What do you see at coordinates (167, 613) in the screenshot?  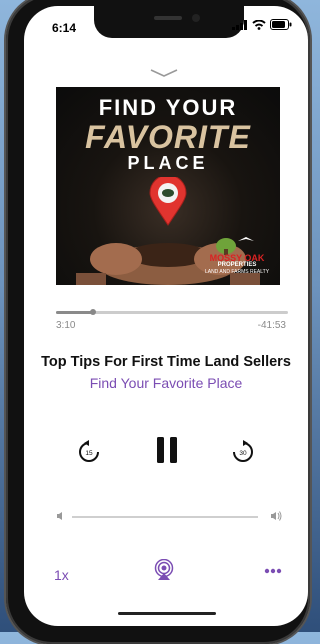 I see `home-indicator` at bounding box center [167, 613].